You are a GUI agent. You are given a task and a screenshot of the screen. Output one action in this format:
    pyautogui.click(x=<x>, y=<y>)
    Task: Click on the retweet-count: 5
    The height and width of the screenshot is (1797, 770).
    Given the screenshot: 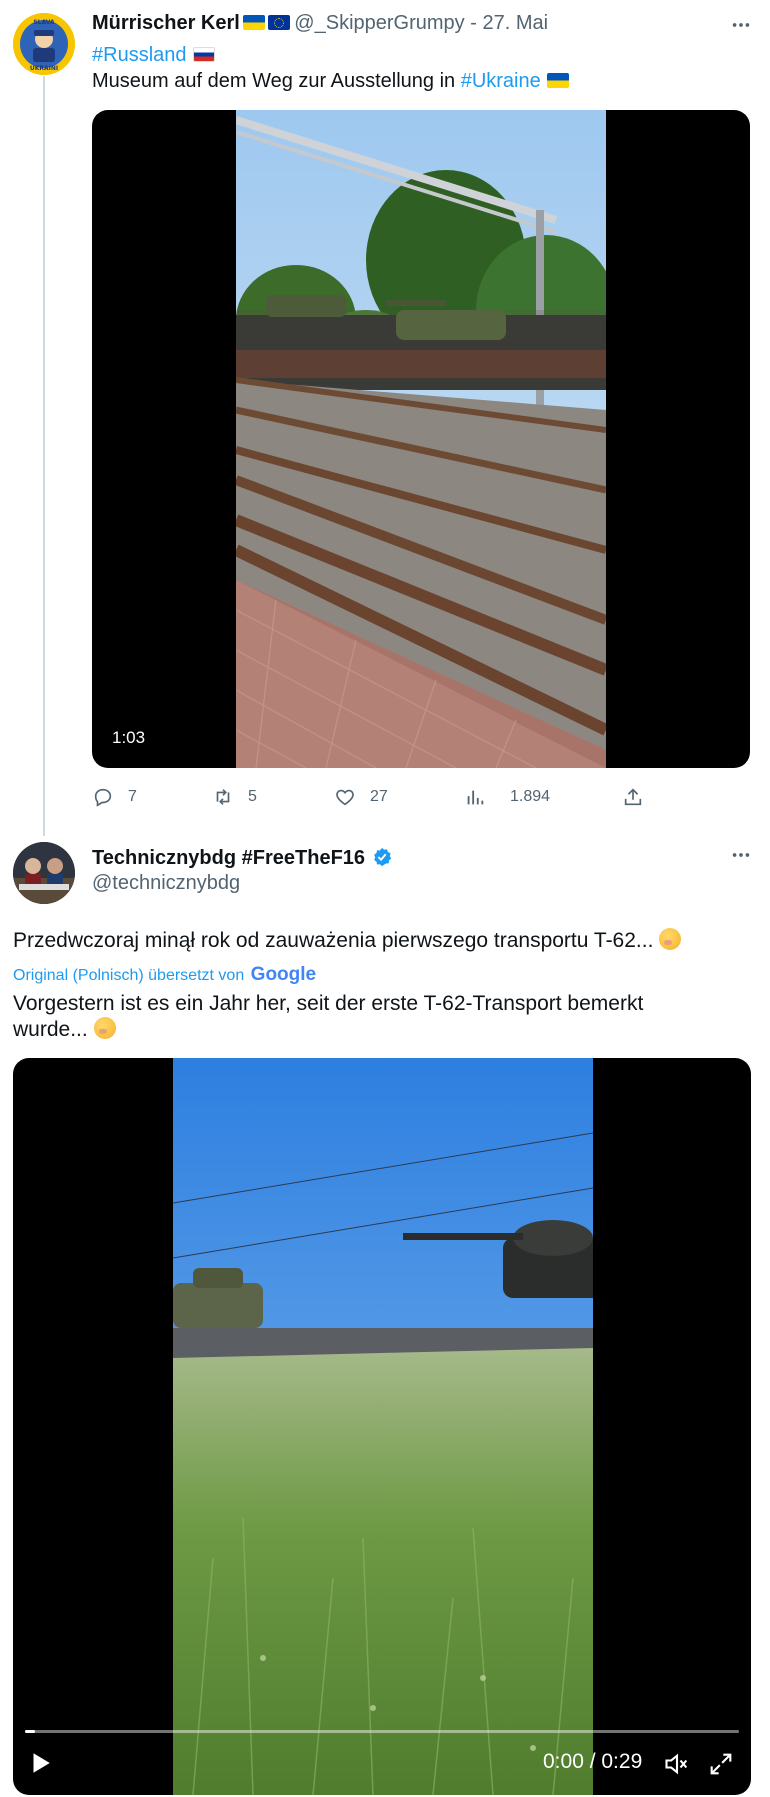 What is the action you would take?
    pyautogui.click(x=252, y=796)
    